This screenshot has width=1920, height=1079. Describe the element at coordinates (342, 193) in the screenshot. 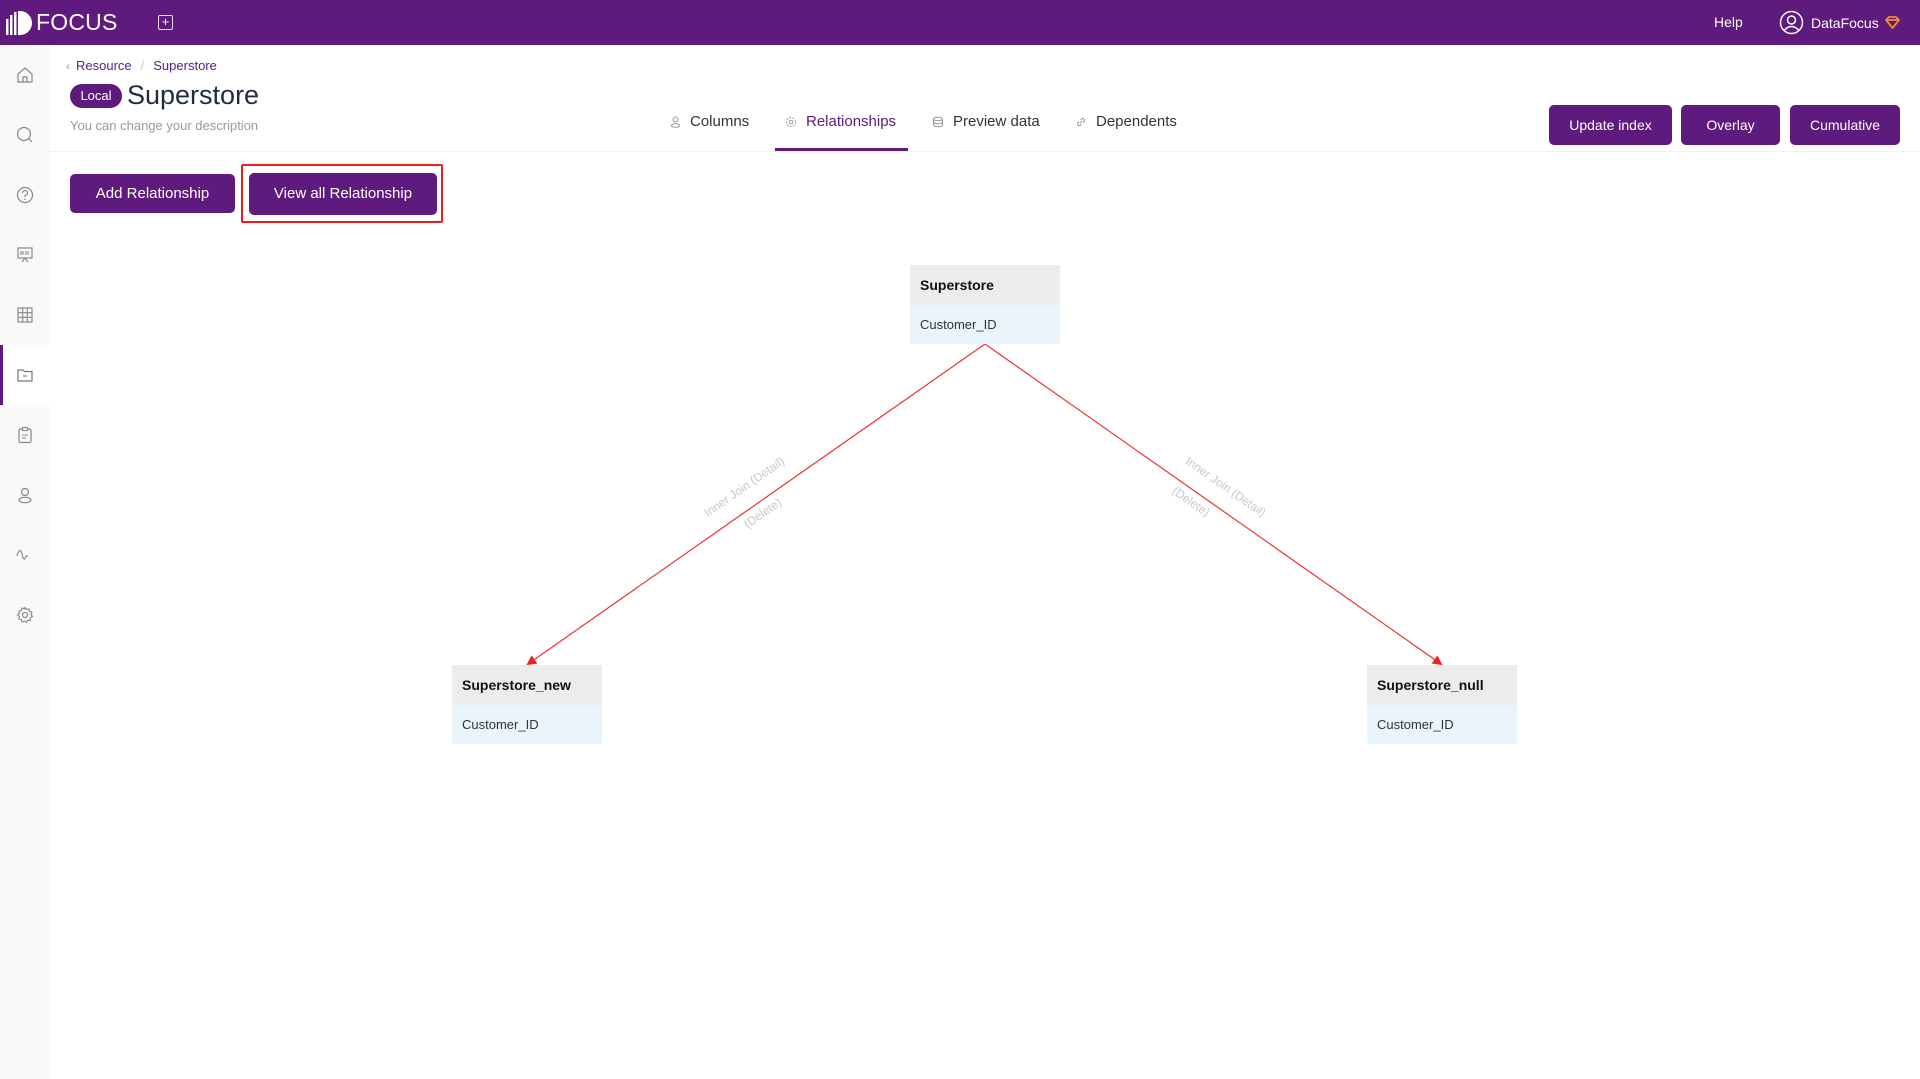

I see `highlight-annotation-box` at that location.